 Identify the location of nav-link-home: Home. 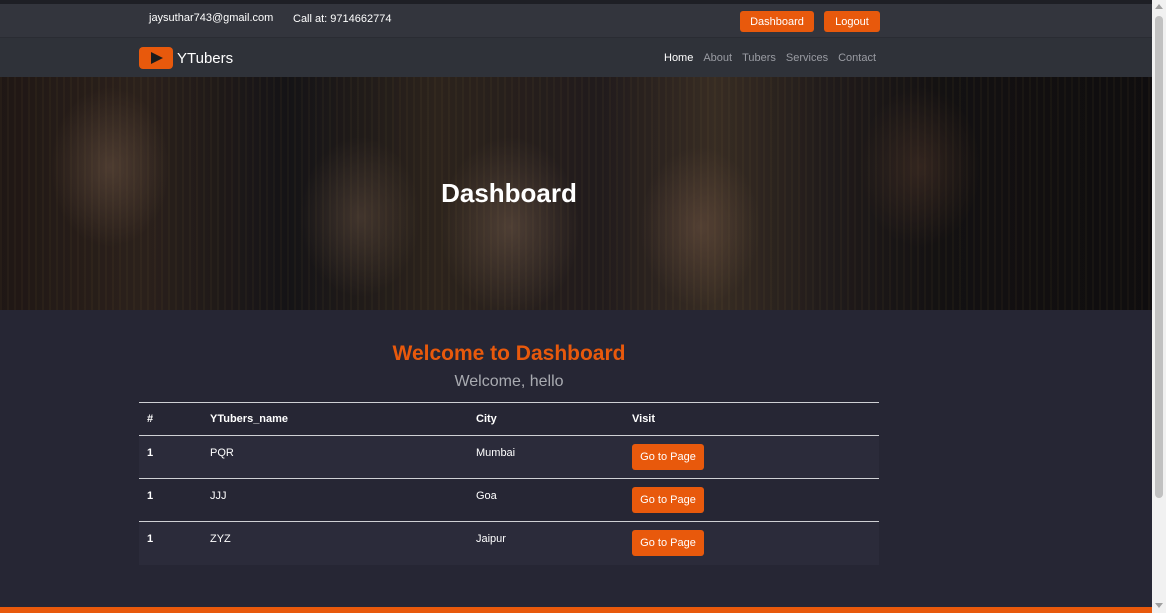
(678, 58).